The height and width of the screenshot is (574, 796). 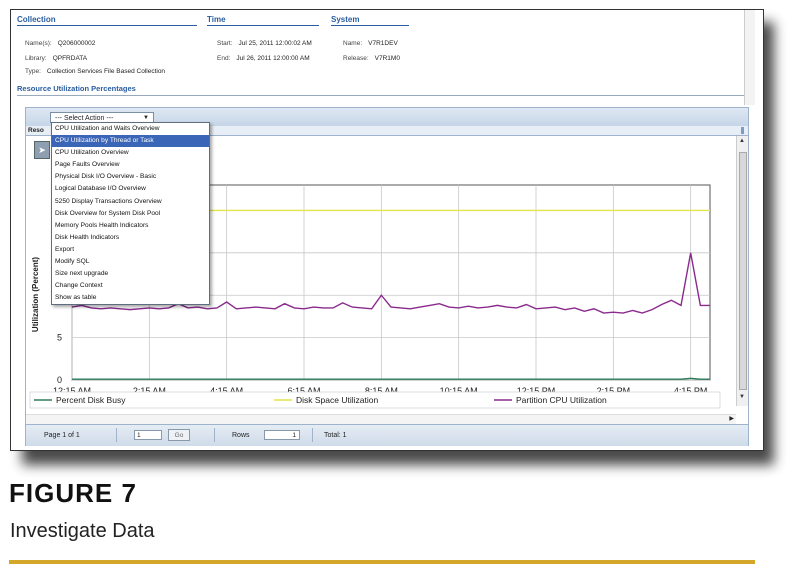 What do you see at coordinates (387, 435) in the screenshot?
I see `pager-bar: Page 1 of 1 1 Go Rows 1 Total: 1` at bounding box center [387, 435].